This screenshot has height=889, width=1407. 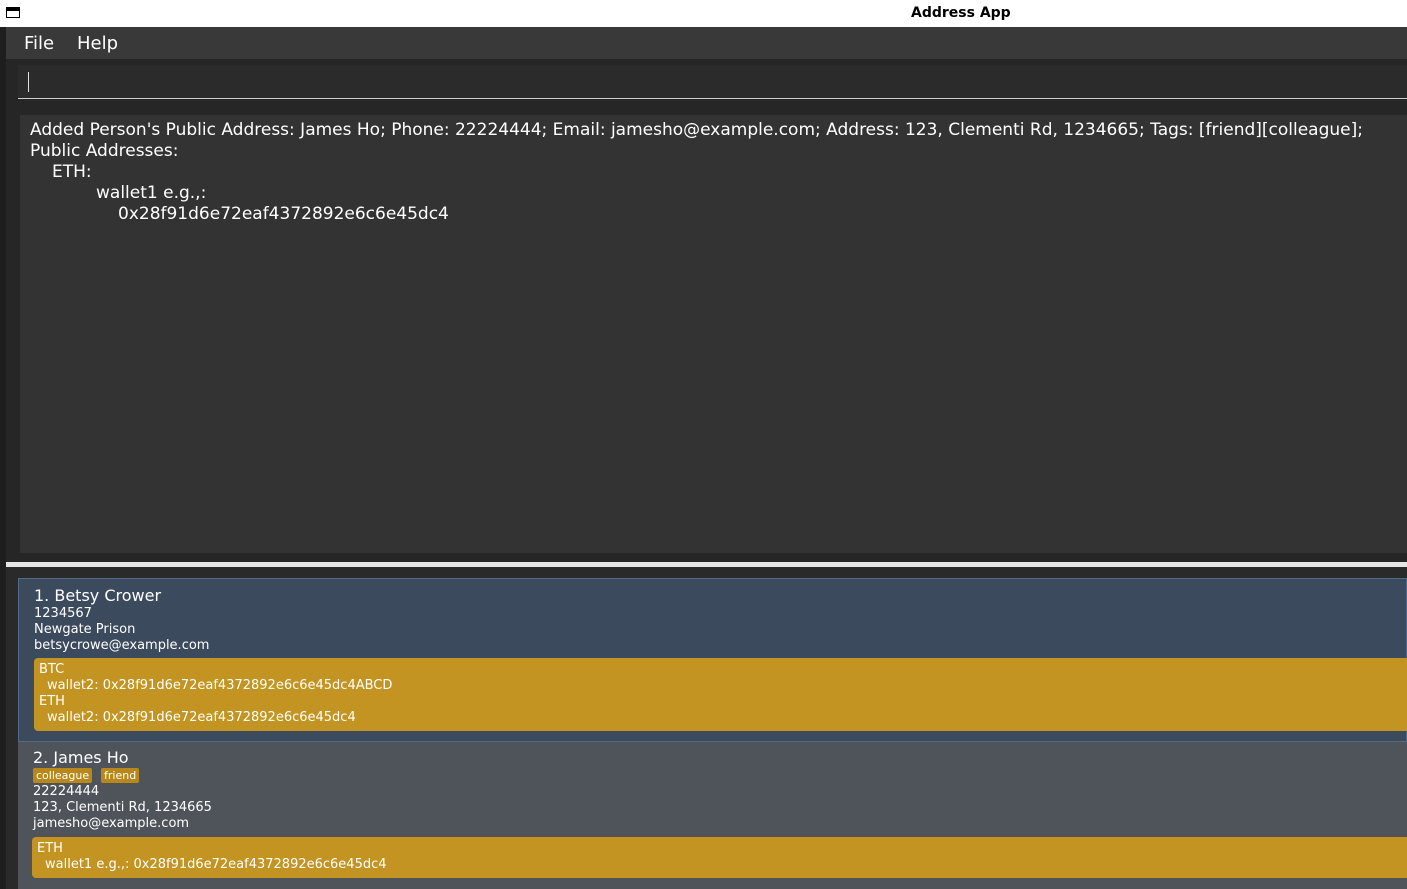 What do you see at coordinates (63, 613) in the screenshot?
I see `person-phone: 1234567` at bounding box center [63, 613].